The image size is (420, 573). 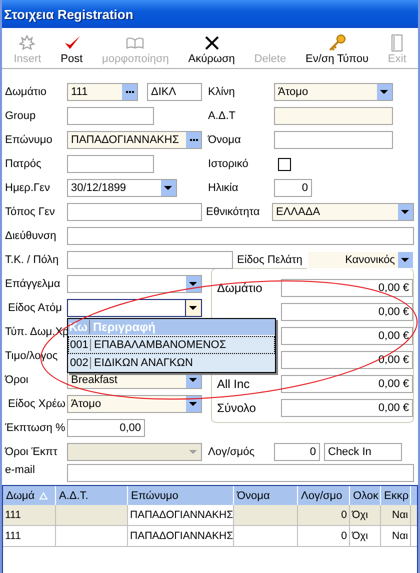 I want to click on field-label: Πατρός, so click(x=23, y=164).